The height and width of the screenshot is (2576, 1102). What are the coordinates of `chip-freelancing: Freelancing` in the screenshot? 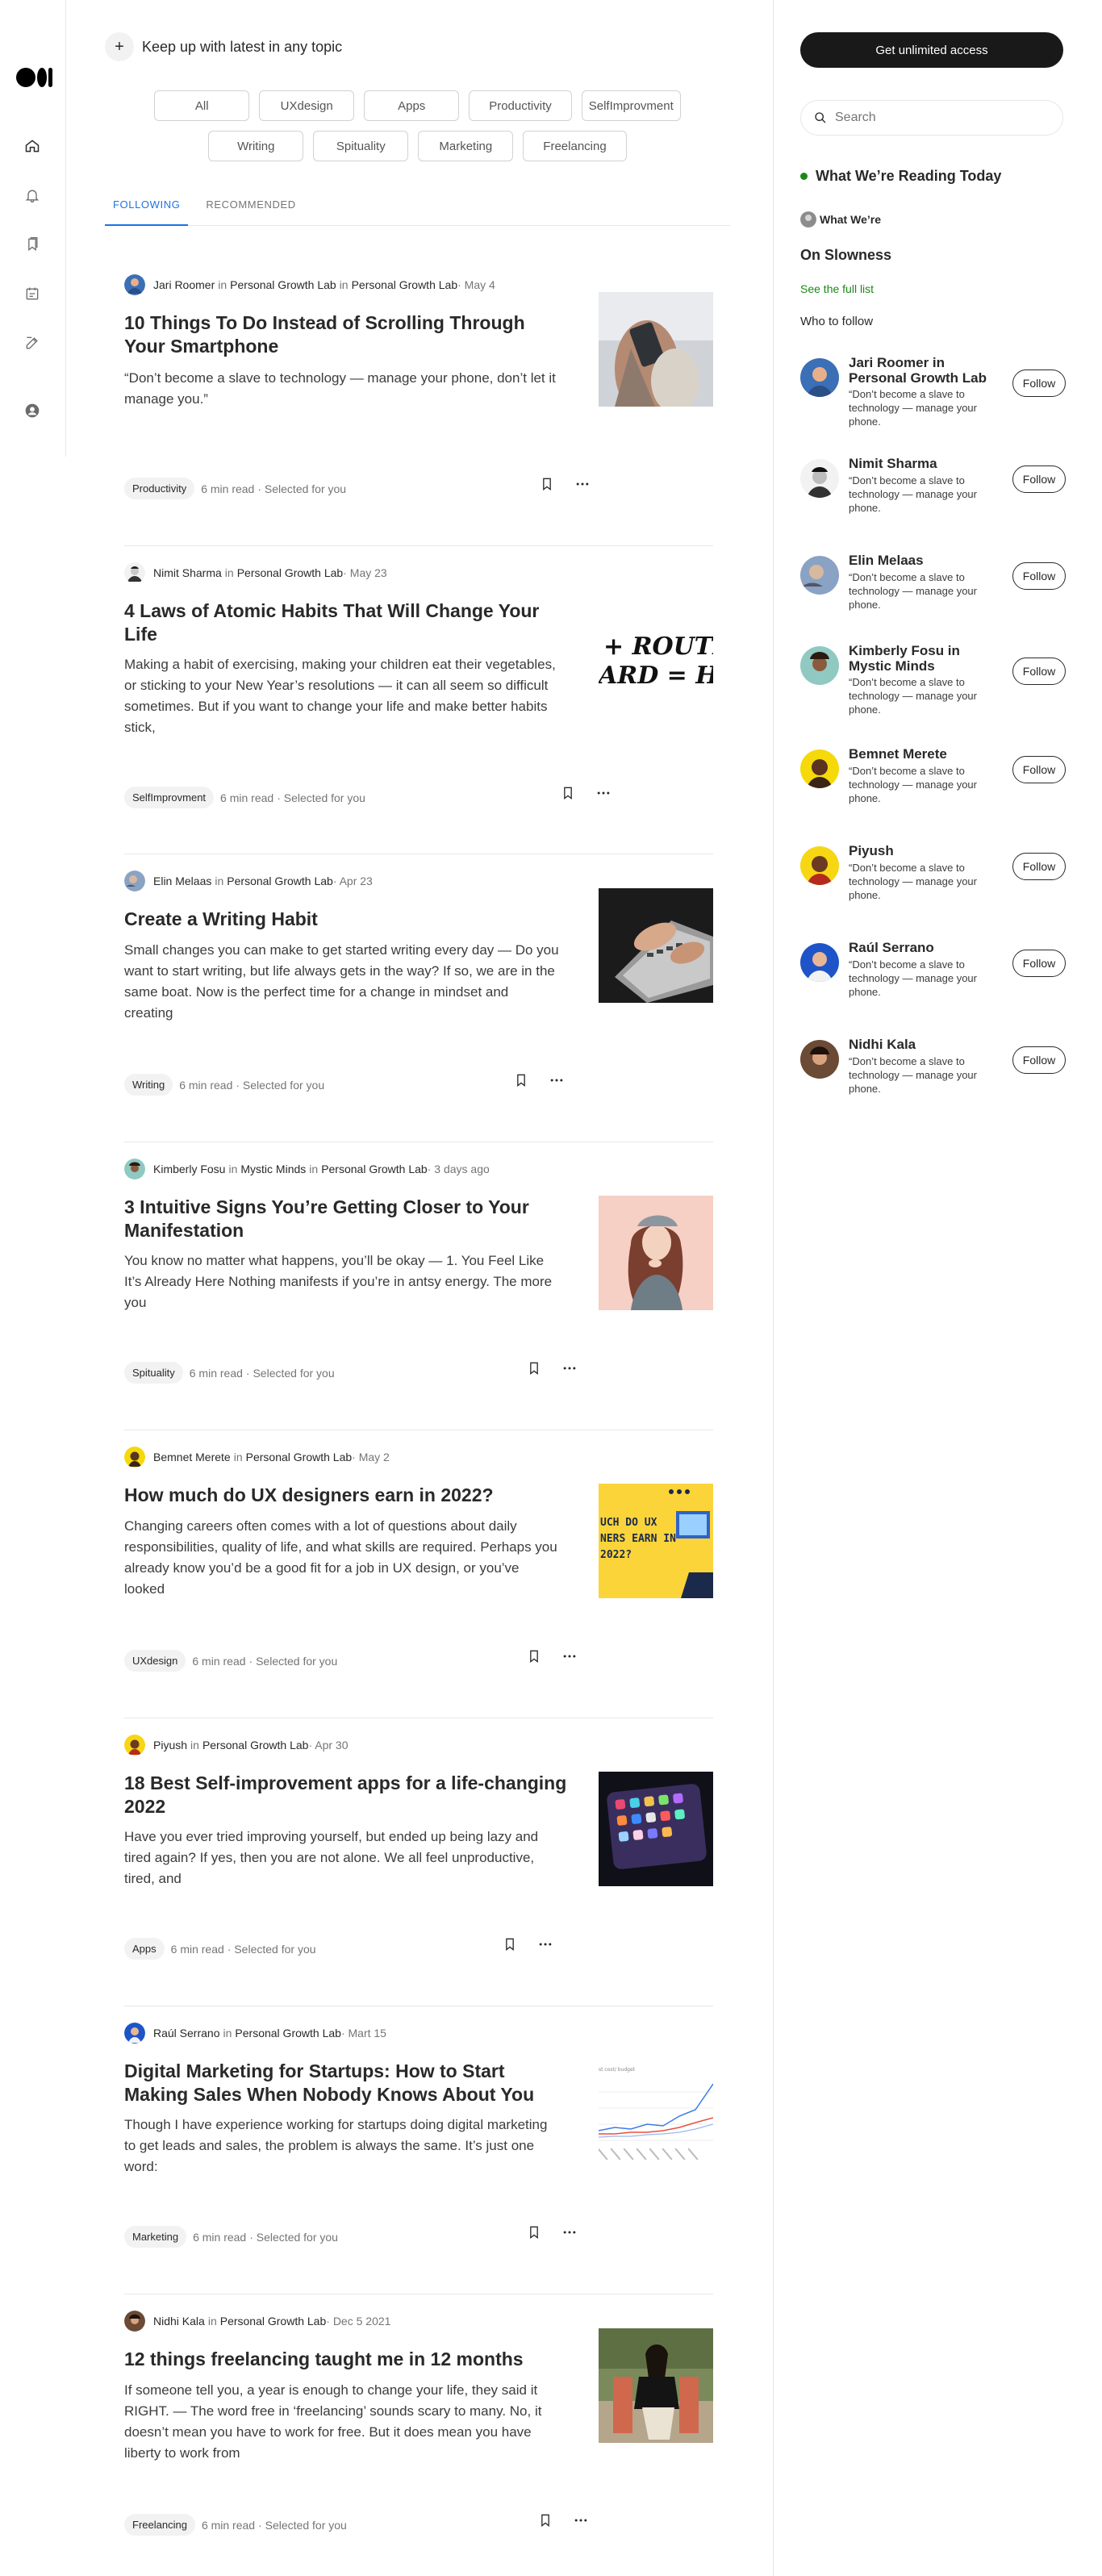 It's located at (575, 146).